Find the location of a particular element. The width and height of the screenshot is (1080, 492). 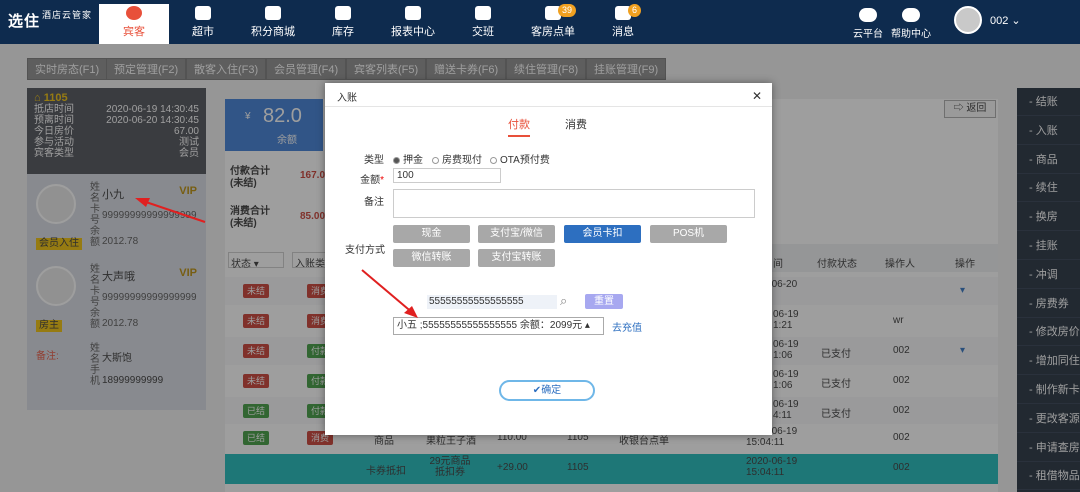

annotation-arrows is located at coordinates (276, 258).